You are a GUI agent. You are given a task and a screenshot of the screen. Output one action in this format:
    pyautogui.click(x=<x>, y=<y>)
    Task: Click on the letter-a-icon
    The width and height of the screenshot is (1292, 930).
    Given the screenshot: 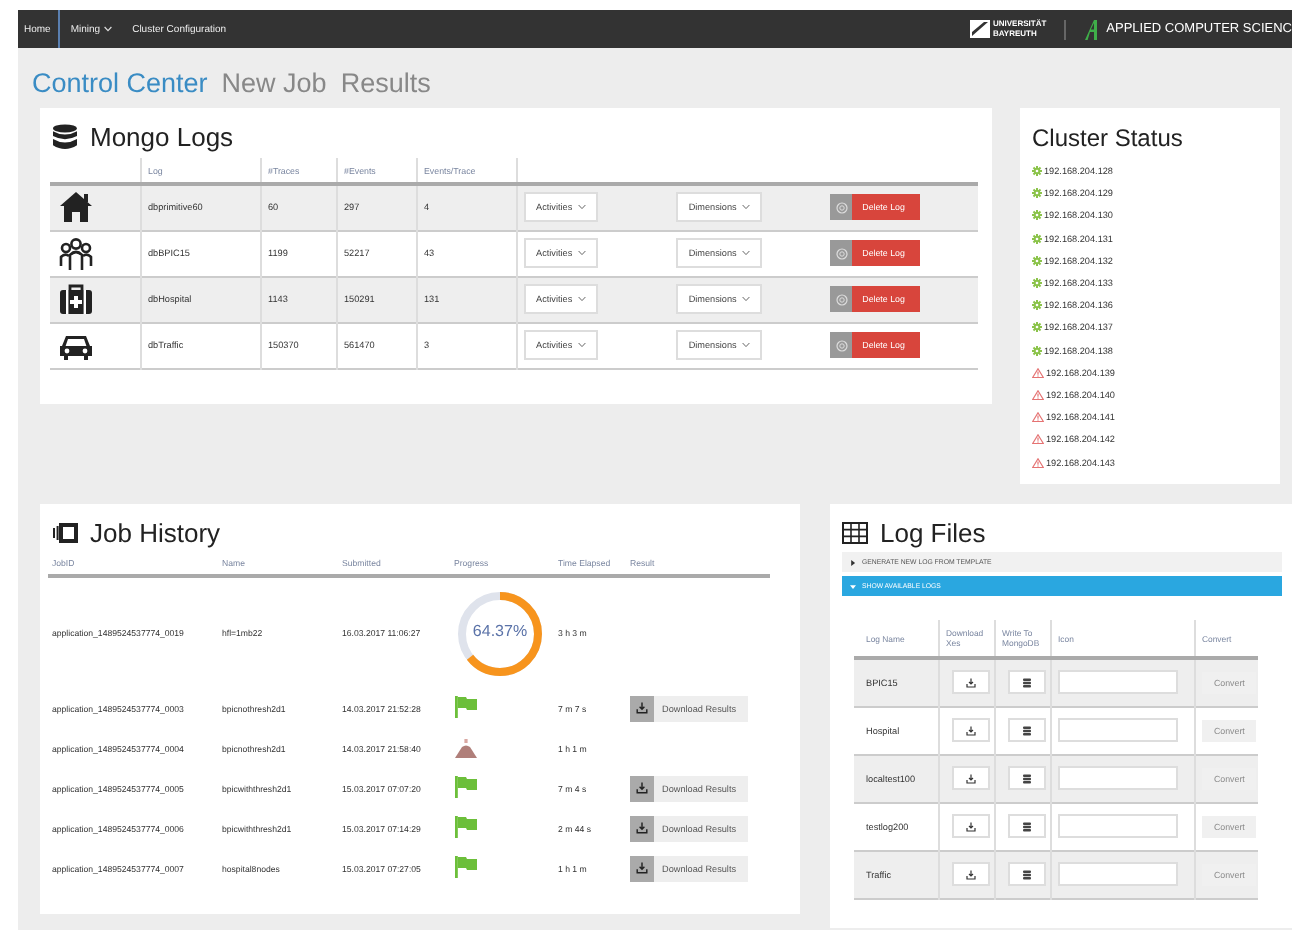 What is the action you would take?
    pyautogui.click(x=1093, y=29)
    